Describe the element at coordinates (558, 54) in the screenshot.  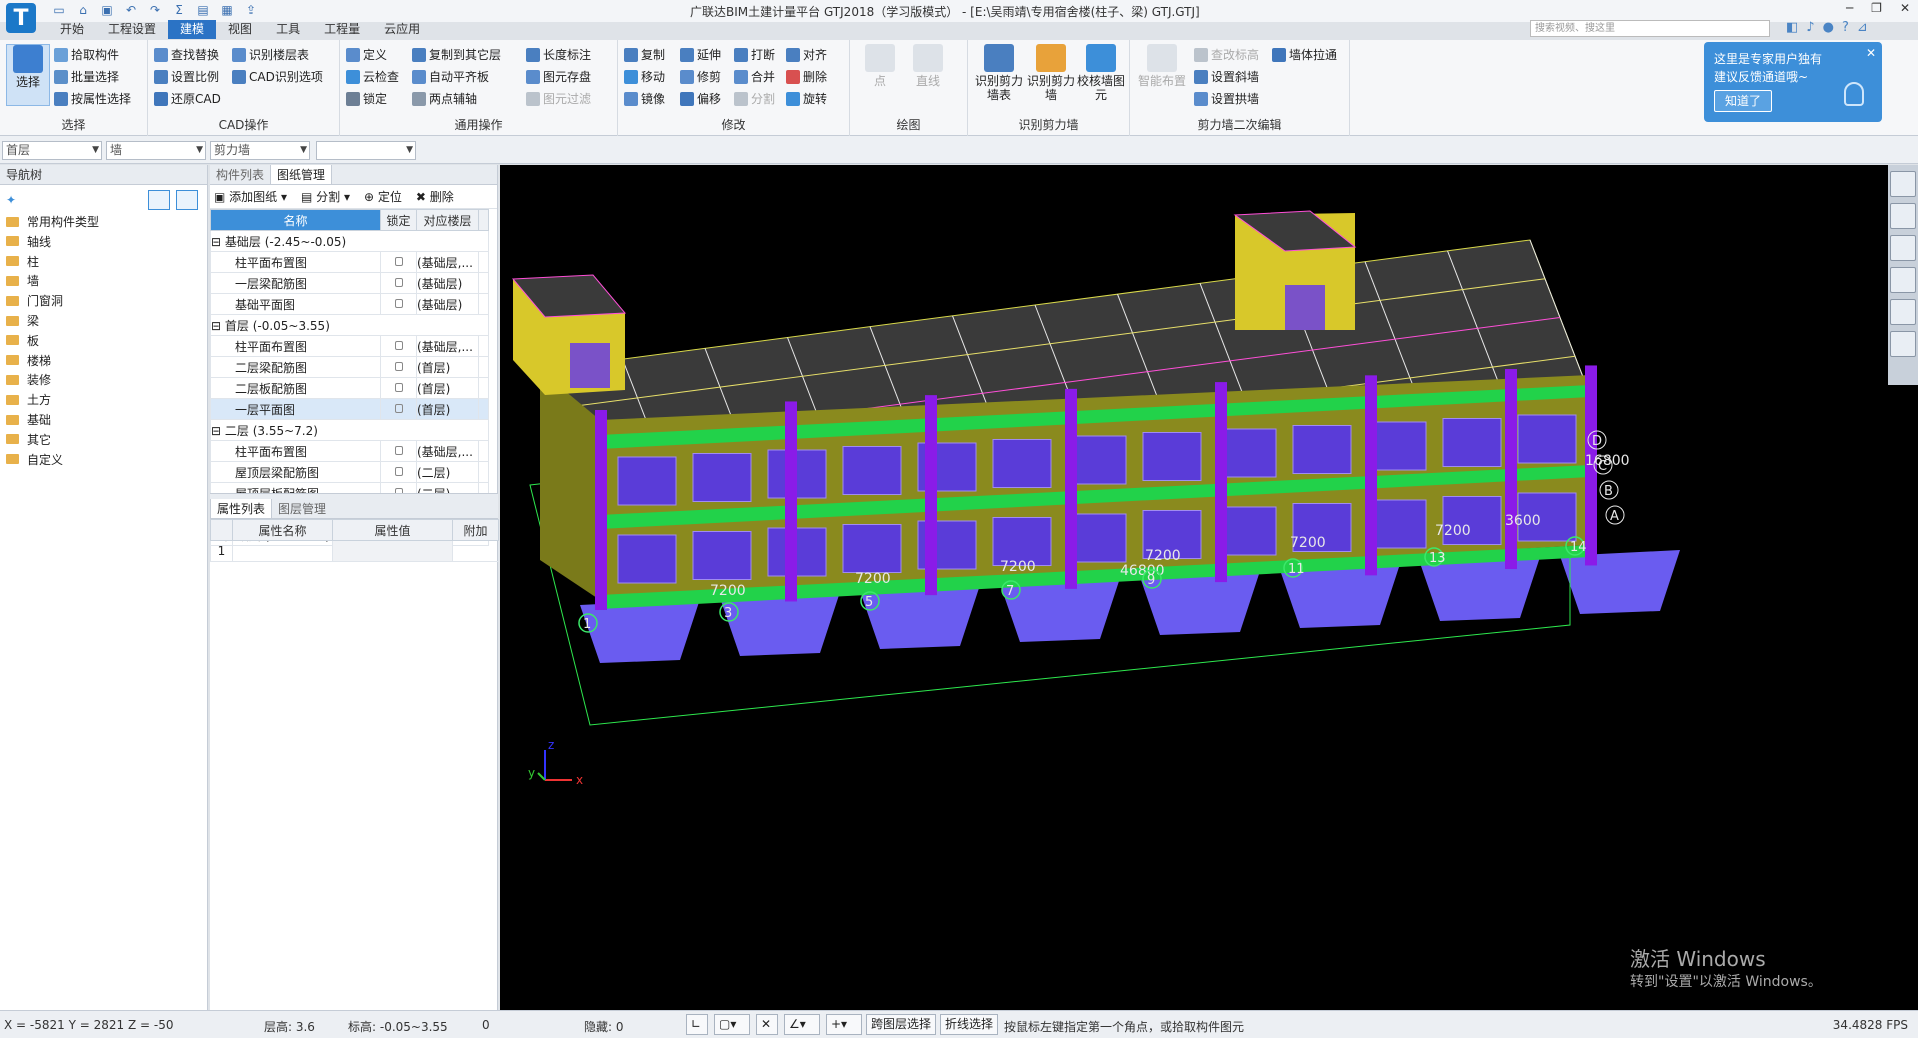
I see `length-dim-button: 长度标注` at that location.